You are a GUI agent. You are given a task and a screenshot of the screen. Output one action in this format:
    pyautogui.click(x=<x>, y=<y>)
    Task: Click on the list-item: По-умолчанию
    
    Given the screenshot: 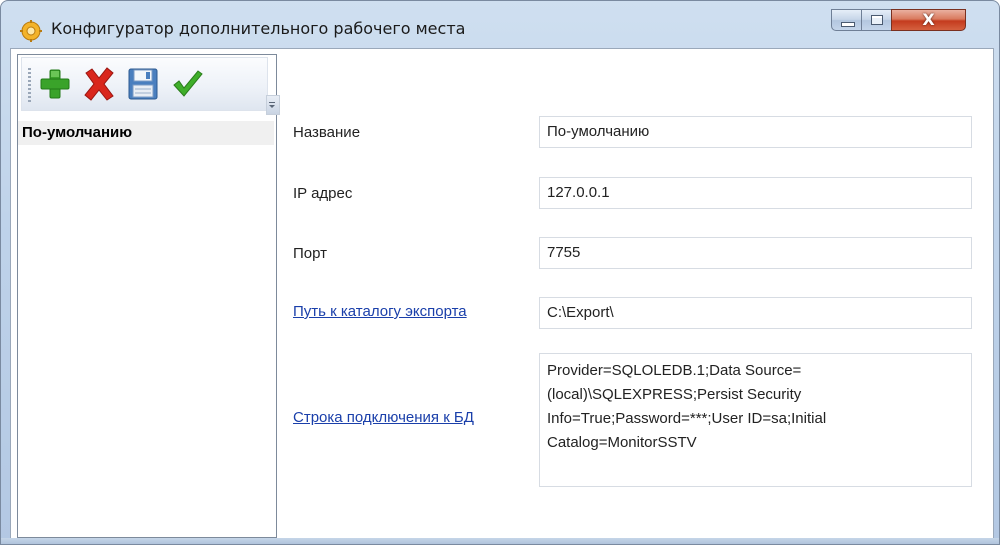 What is the action you would take?
    pyautogui.click(x=146, y=133)
    